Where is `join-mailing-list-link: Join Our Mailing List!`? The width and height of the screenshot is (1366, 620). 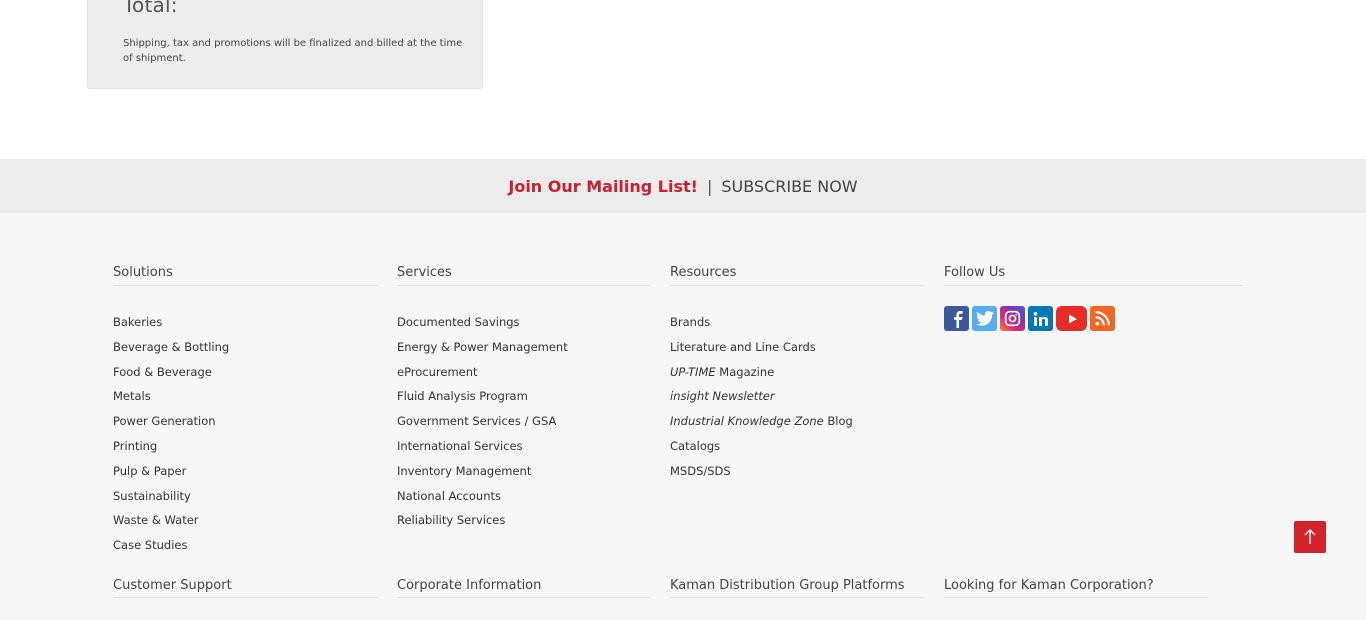 join-mailing-list-link: Join Our Mailing List! is located at coordinates (603, 186).